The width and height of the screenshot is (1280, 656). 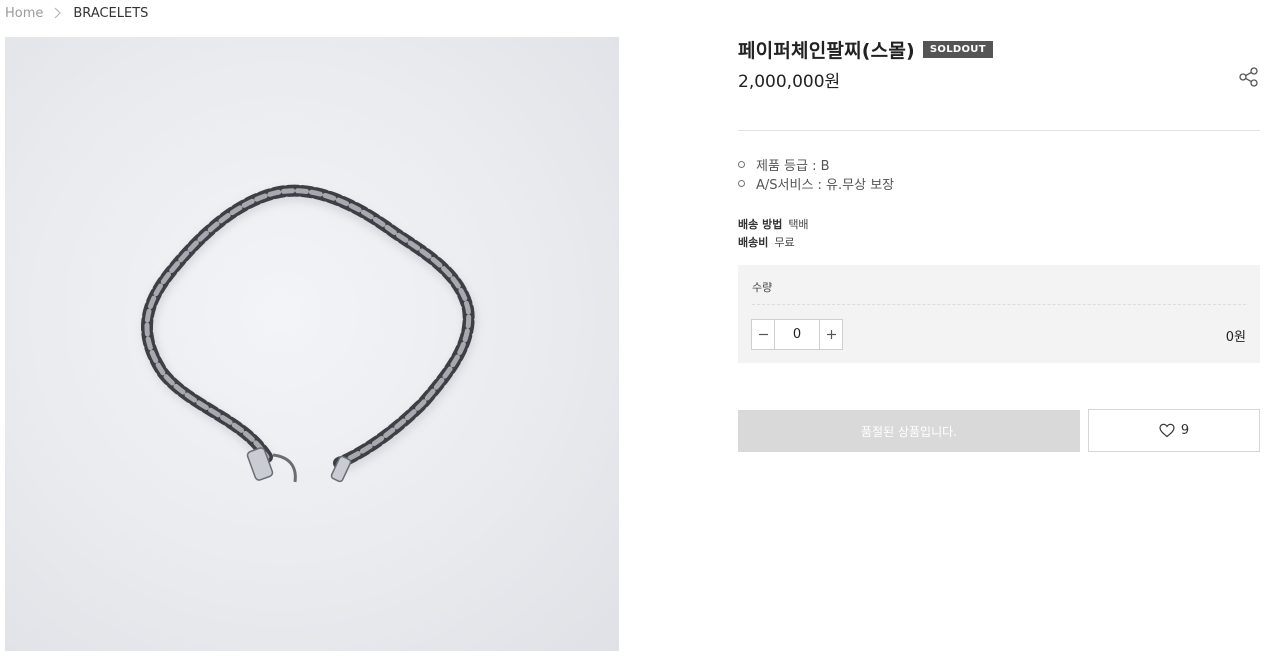 What do you see at coordinates (909, 431) in the screenshot?
I see `soldout-button: 품절된 상품입니다.` at bounding box center [909, 431].